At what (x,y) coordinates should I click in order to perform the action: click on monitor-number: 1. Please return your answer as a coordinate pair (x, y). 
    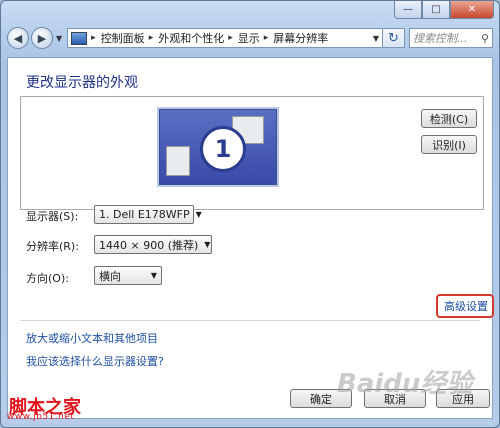
    Looking at the image, I should click on (223, 149).